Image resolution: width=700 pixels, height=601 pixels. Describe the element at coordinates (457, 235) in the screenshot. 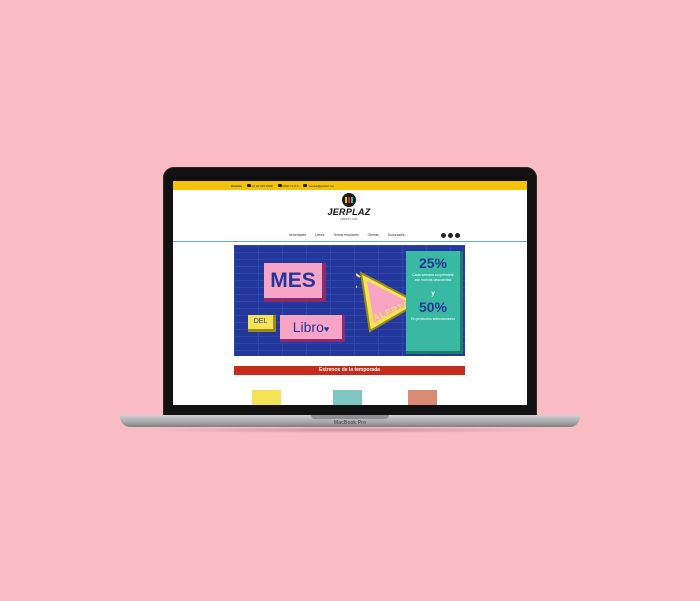

I see `twitter-icon` at that location.